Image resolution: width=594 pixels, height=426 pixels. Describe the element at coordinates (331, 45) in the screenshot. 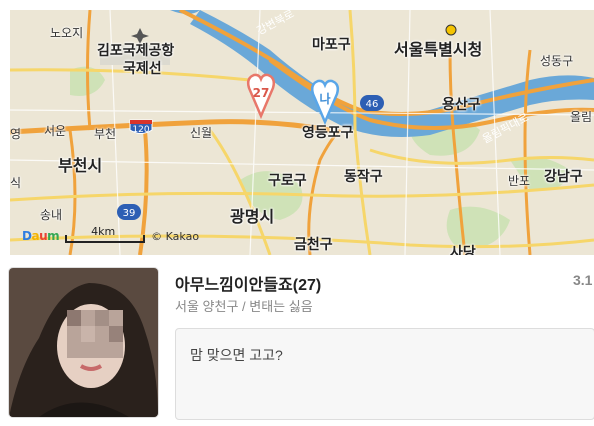

I see `label-mapo: 마포구` at that location.